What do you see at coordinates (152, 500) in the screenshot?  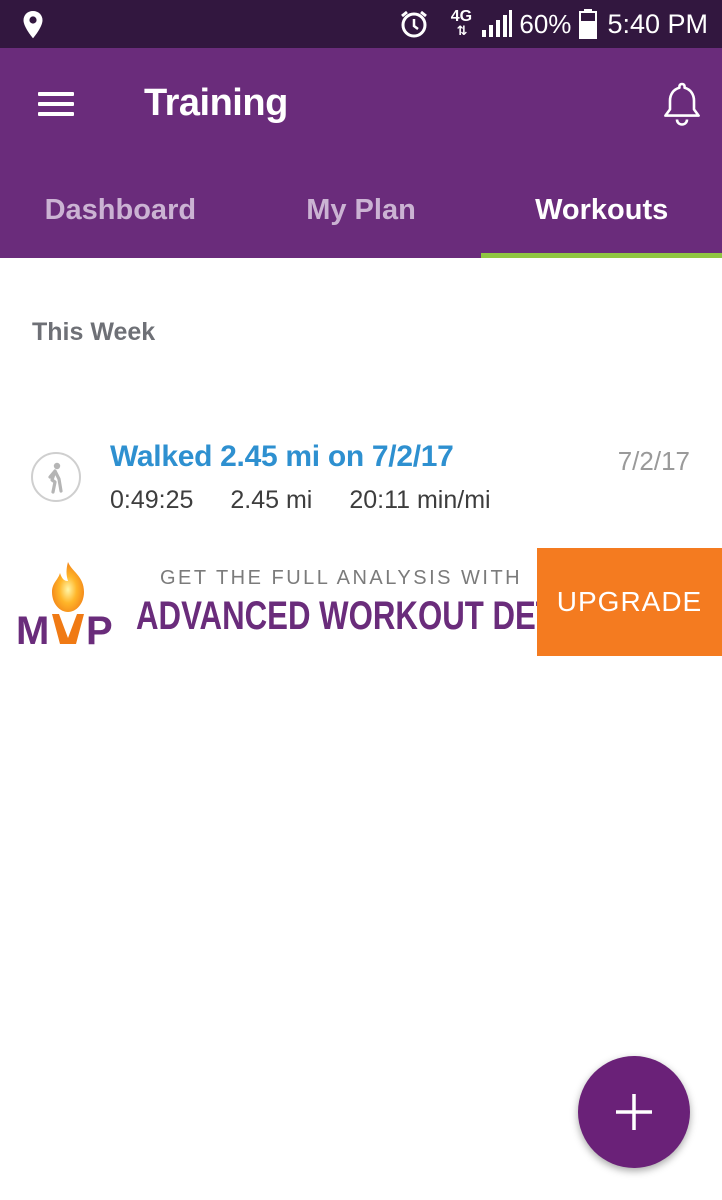 I see `workout-duration: 0:49:25` at bounding box center [152, 500].